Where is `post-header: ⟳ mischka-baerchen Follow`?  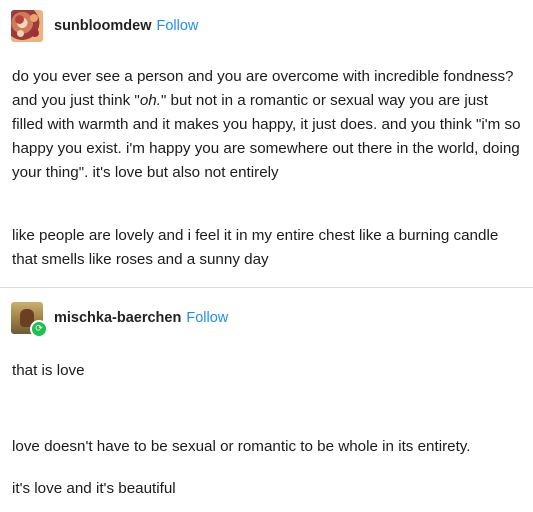 post-header: ⟳ mischka-baerchen Follow is located at coordinates (119, 320).